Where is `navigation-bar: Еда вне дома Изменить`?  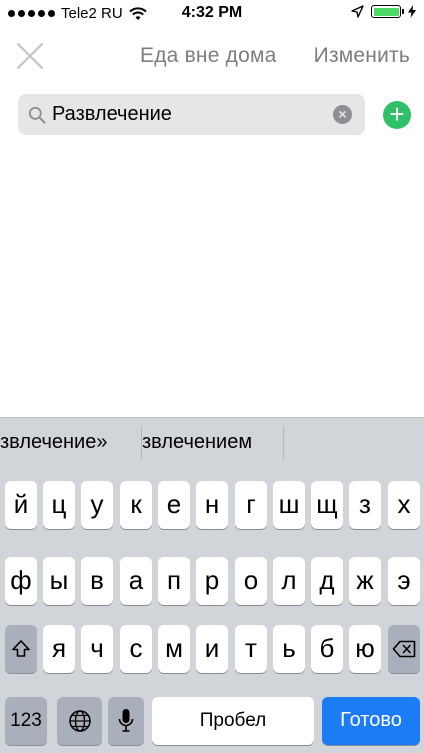 navigation-bar: Еда вне дома Изменить is located at coordinates (212, 56).